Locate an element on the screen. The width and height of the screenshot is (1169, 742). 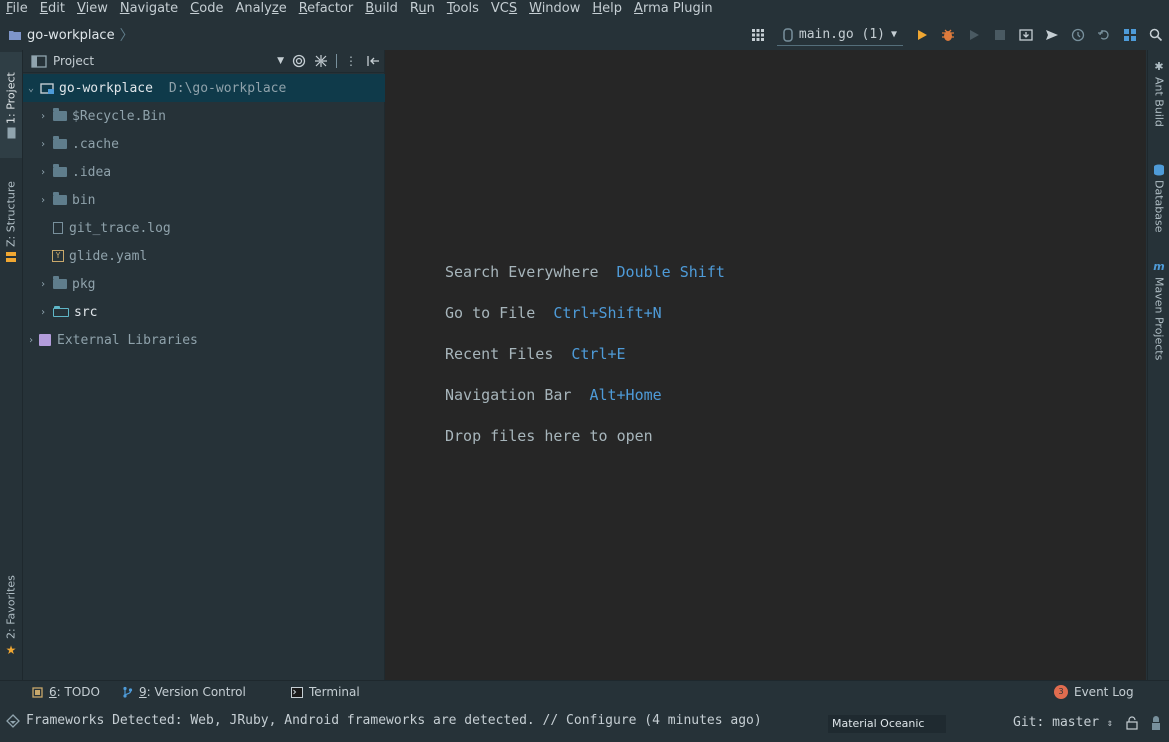
breadcrumb: go-workplace 〉 is located at coordinates (71, 35).